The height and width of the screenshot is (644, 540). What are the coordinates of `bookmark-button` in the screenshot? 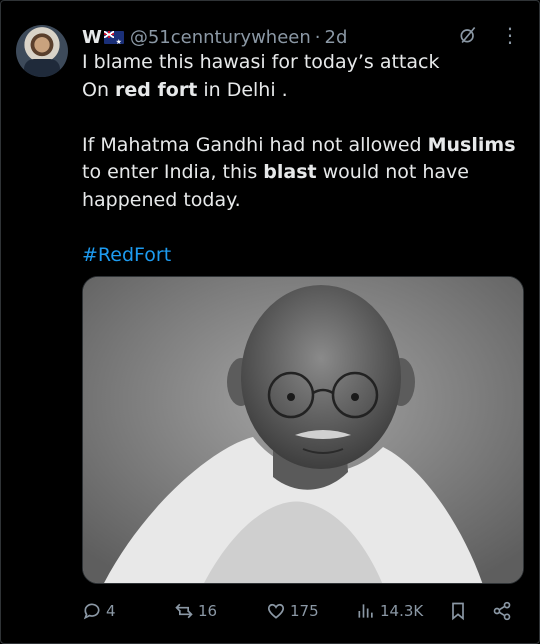 It's located at (458, 611).